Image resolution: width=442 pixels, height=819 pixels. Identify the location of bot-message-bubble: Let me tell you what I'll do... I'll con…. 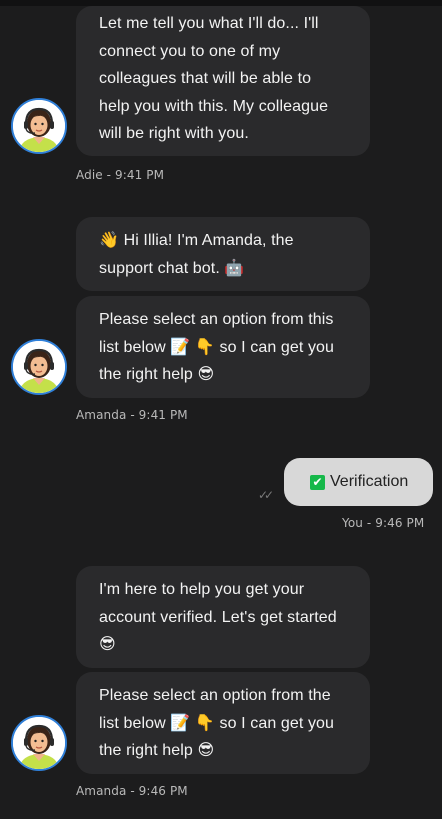
(223, 81).